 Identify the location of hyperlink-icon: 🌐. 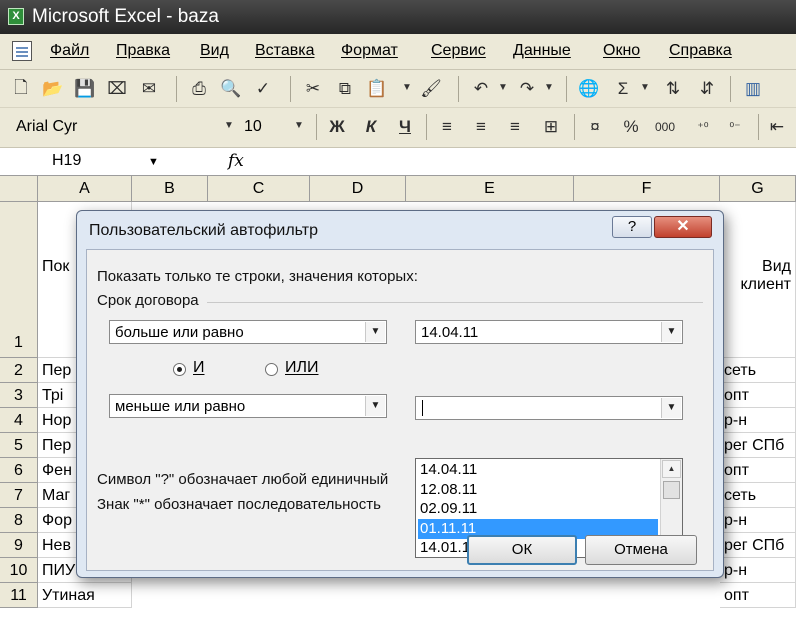
(589, 89).